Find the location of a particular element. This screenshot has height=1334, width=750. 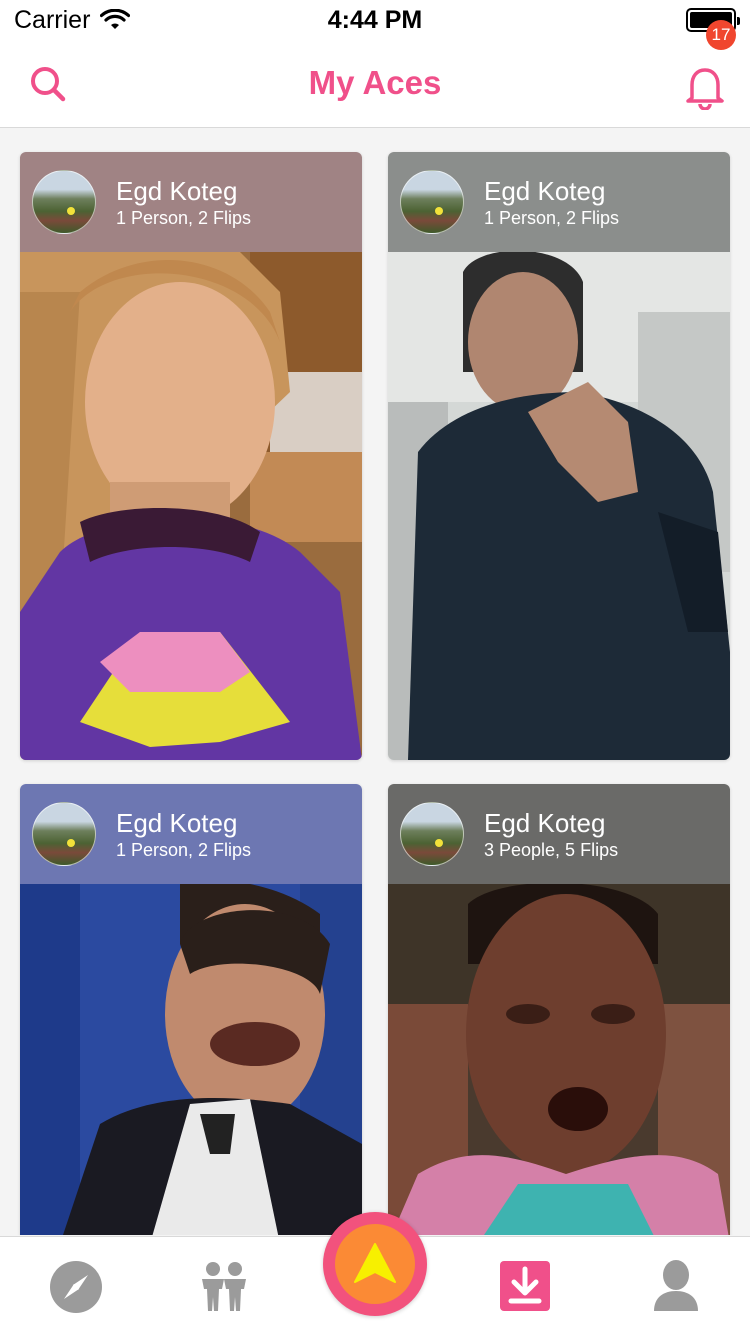

status-left: Carrier is located at coordinates (72, 20).